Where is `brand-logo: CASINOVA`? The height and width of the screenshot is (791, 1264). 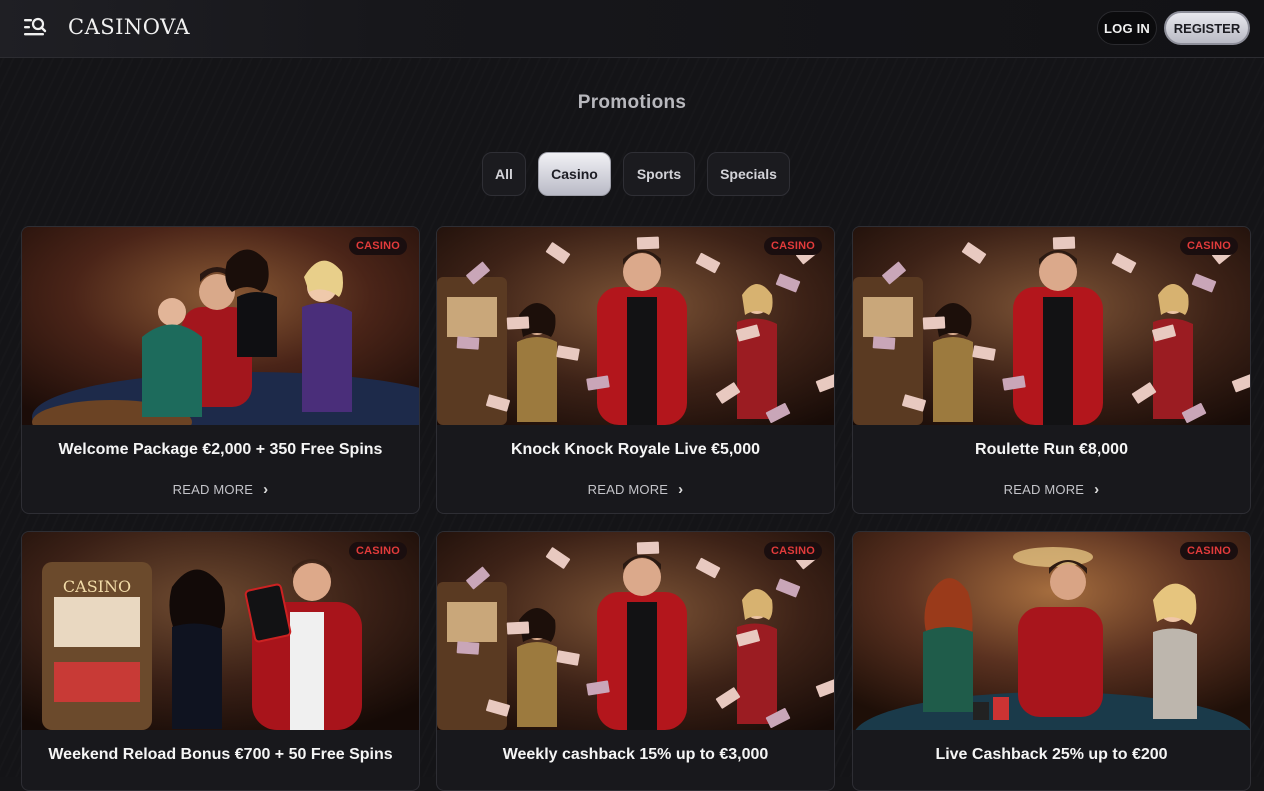
brand-logo: CASINOVA is located at coordinates (129, 29).